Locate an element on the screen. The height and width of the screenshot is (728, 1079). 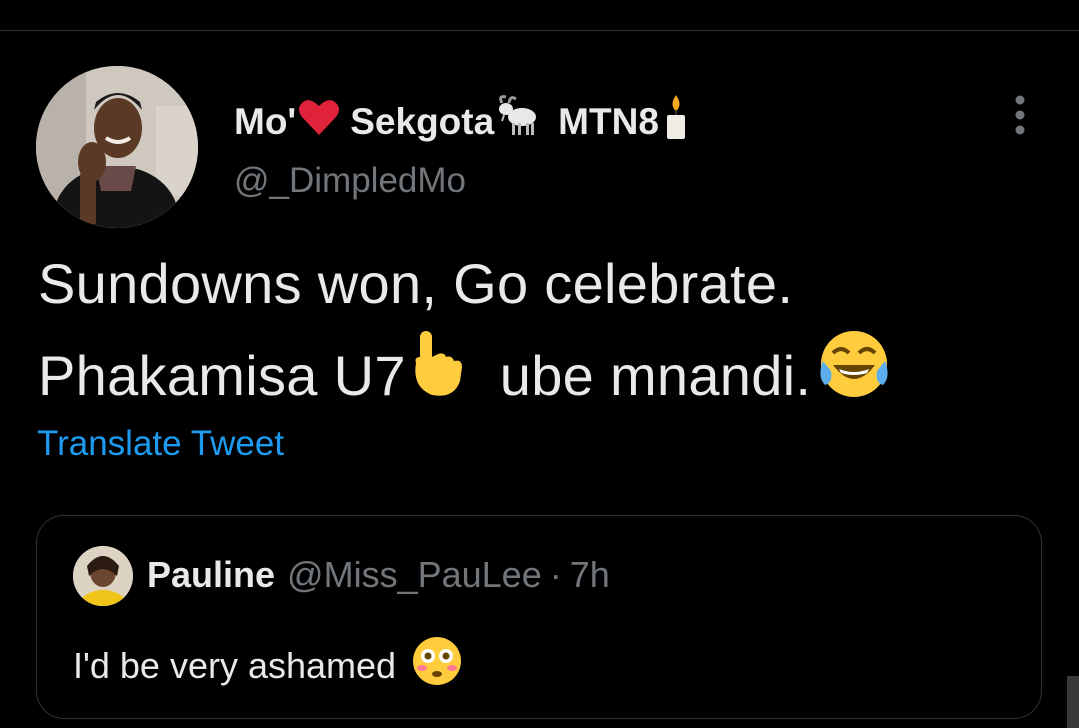
tweet-text-line2-part2: ube mnandi. is located at coordinates (655, 375).